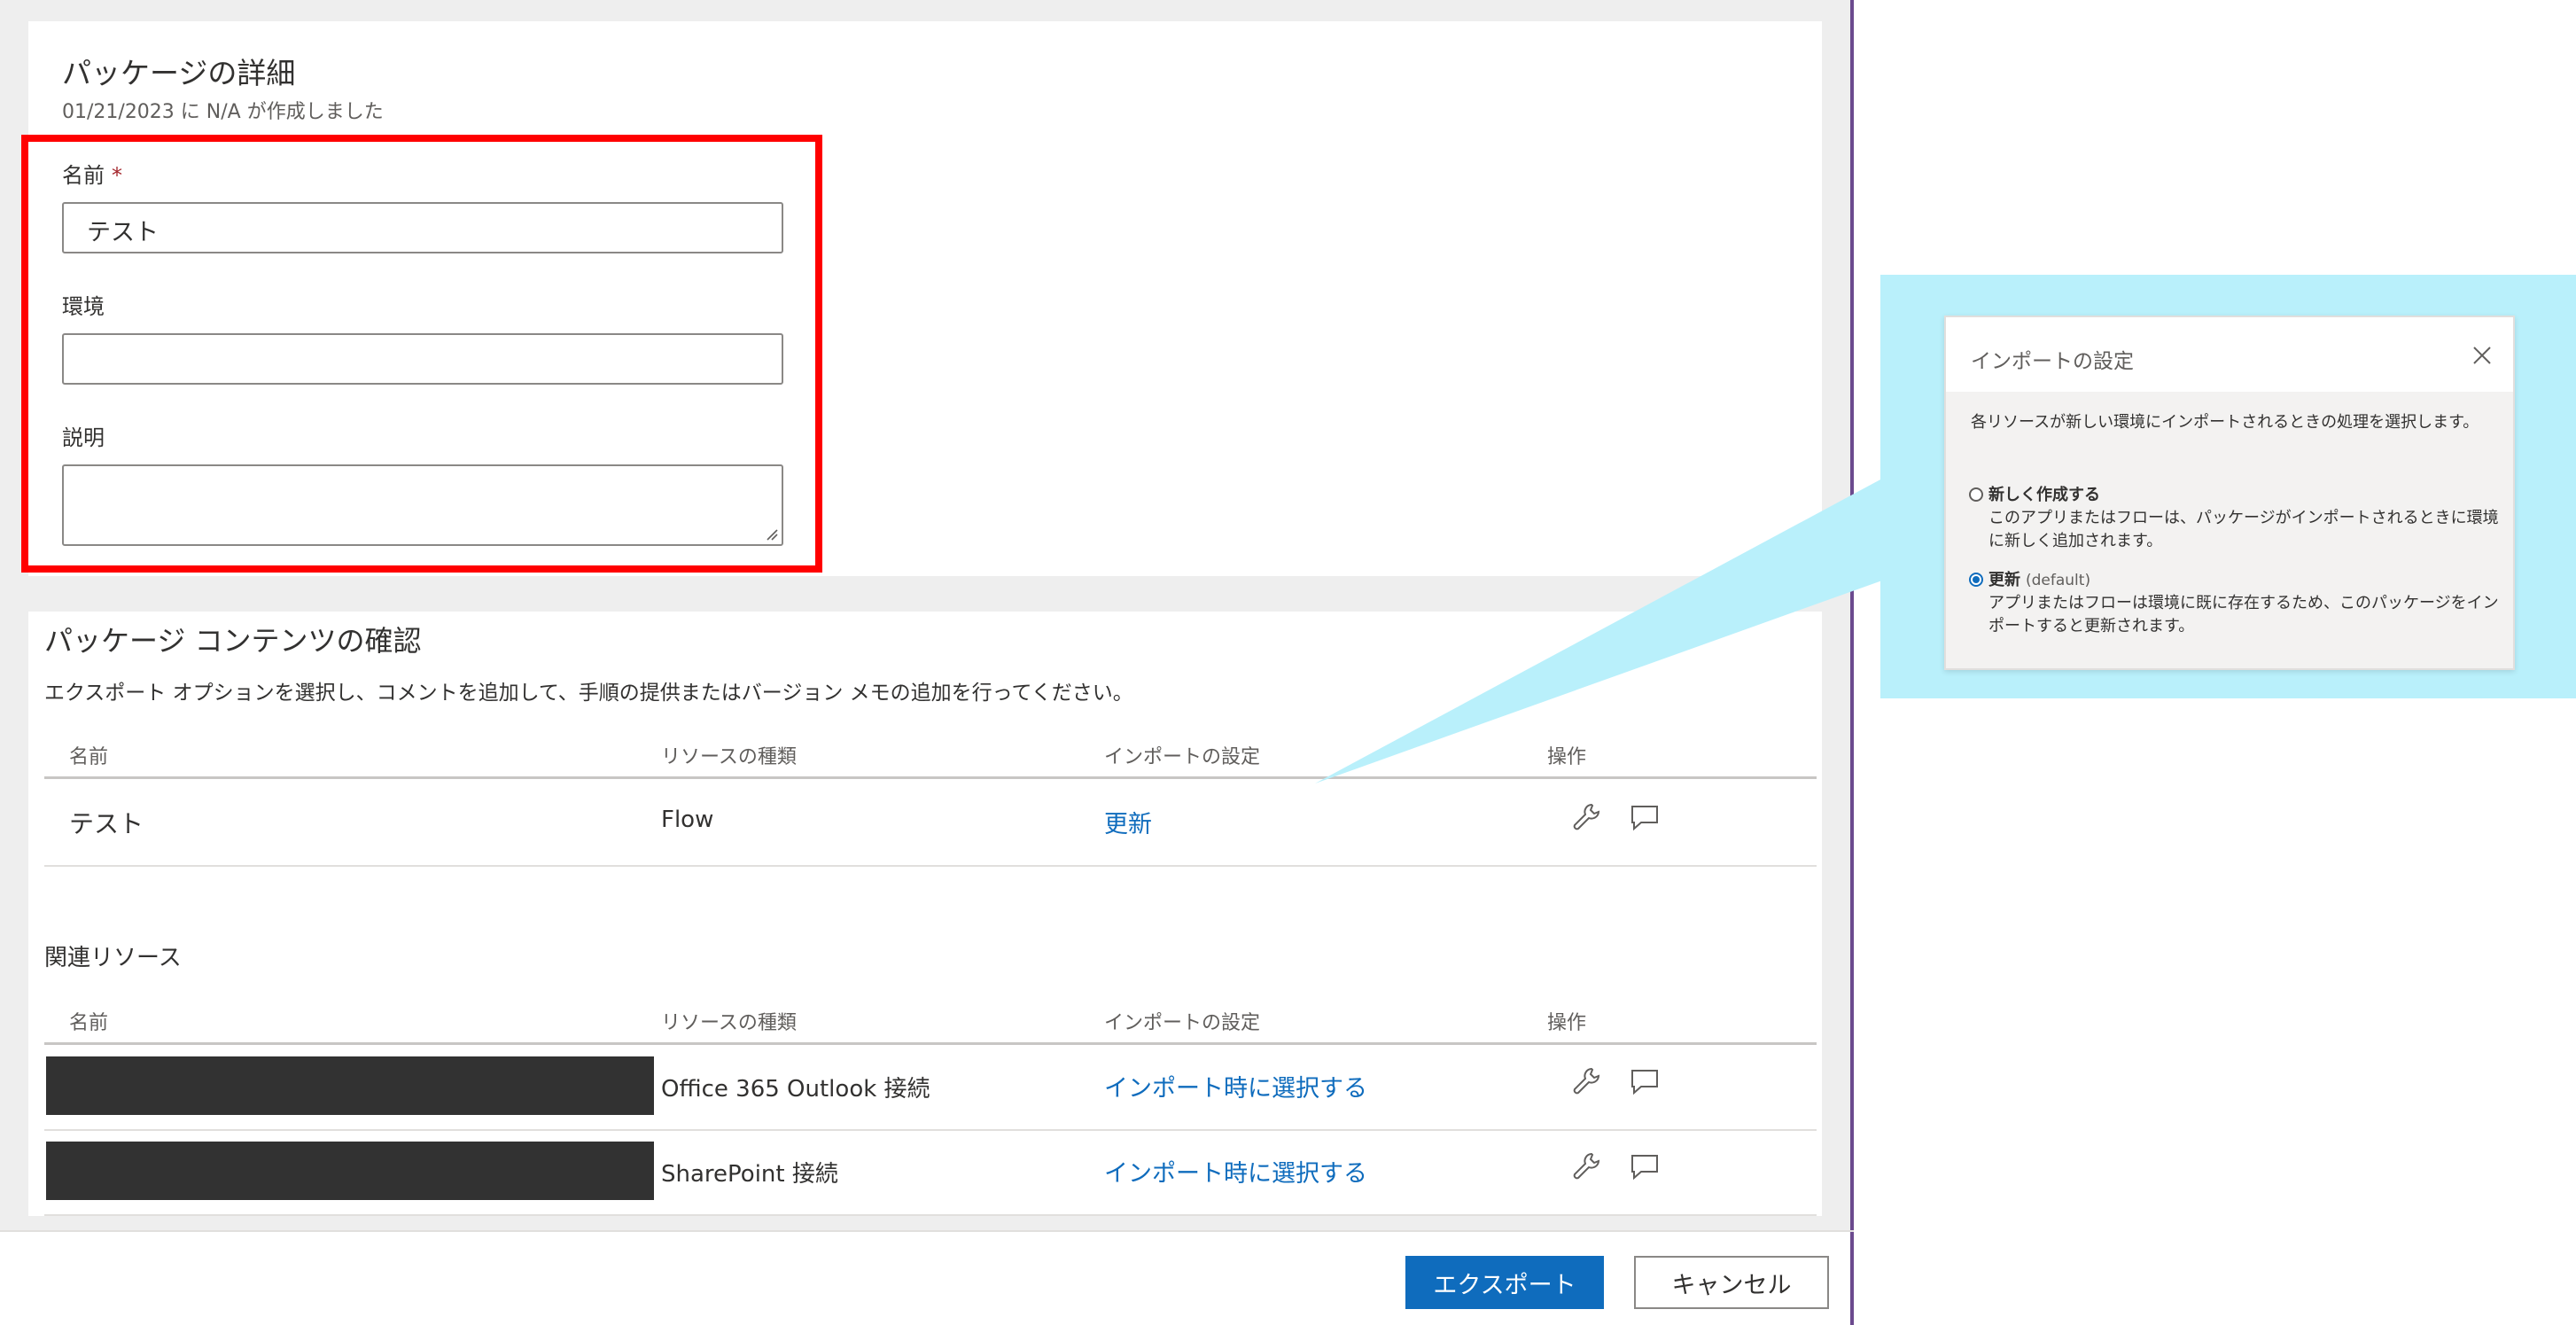 This screenshot has height=1325, width=2576. I want to click on col-resource-type: リソースの種類, so click(729, 757).